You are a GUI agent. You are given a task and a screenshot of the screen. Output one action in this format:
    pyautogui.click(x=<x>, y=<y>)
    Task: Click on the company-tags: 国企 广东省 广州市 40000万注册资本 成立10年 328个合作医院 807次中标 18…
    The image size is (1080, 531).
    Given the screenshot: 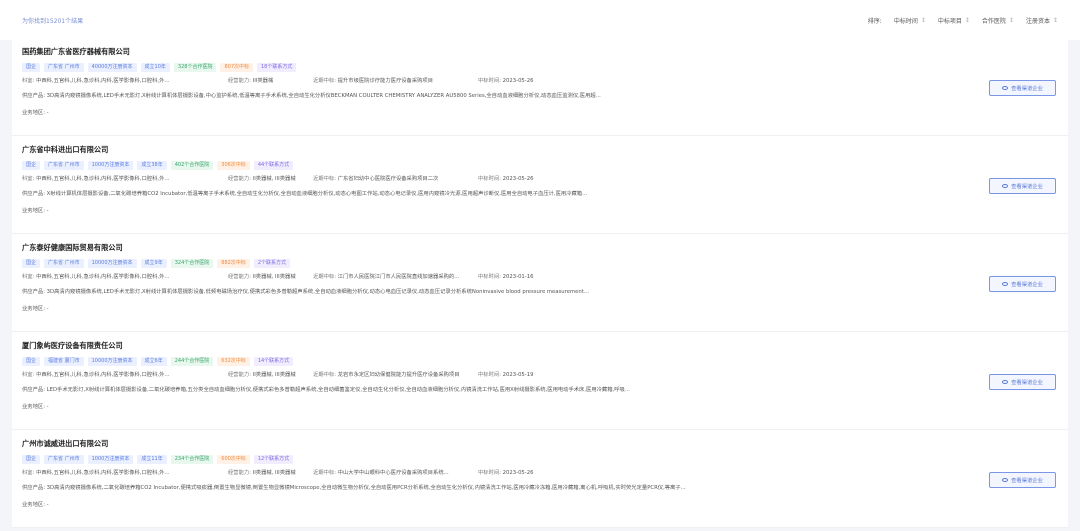 What is the action you would take?
    pyautogui.click(x=540, y=67)
    